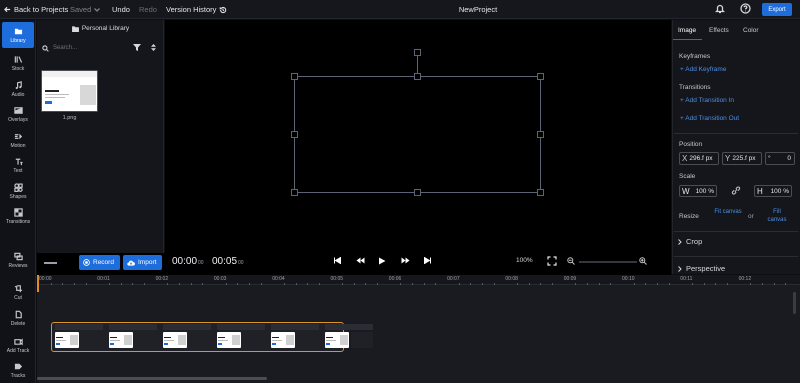 The width and height of the screenshot is (800, 383). What do you see at coordinates (254, 340) in the screenshot?
I see `clip-thumbnail-spacer` at bounding box center [254, 340].